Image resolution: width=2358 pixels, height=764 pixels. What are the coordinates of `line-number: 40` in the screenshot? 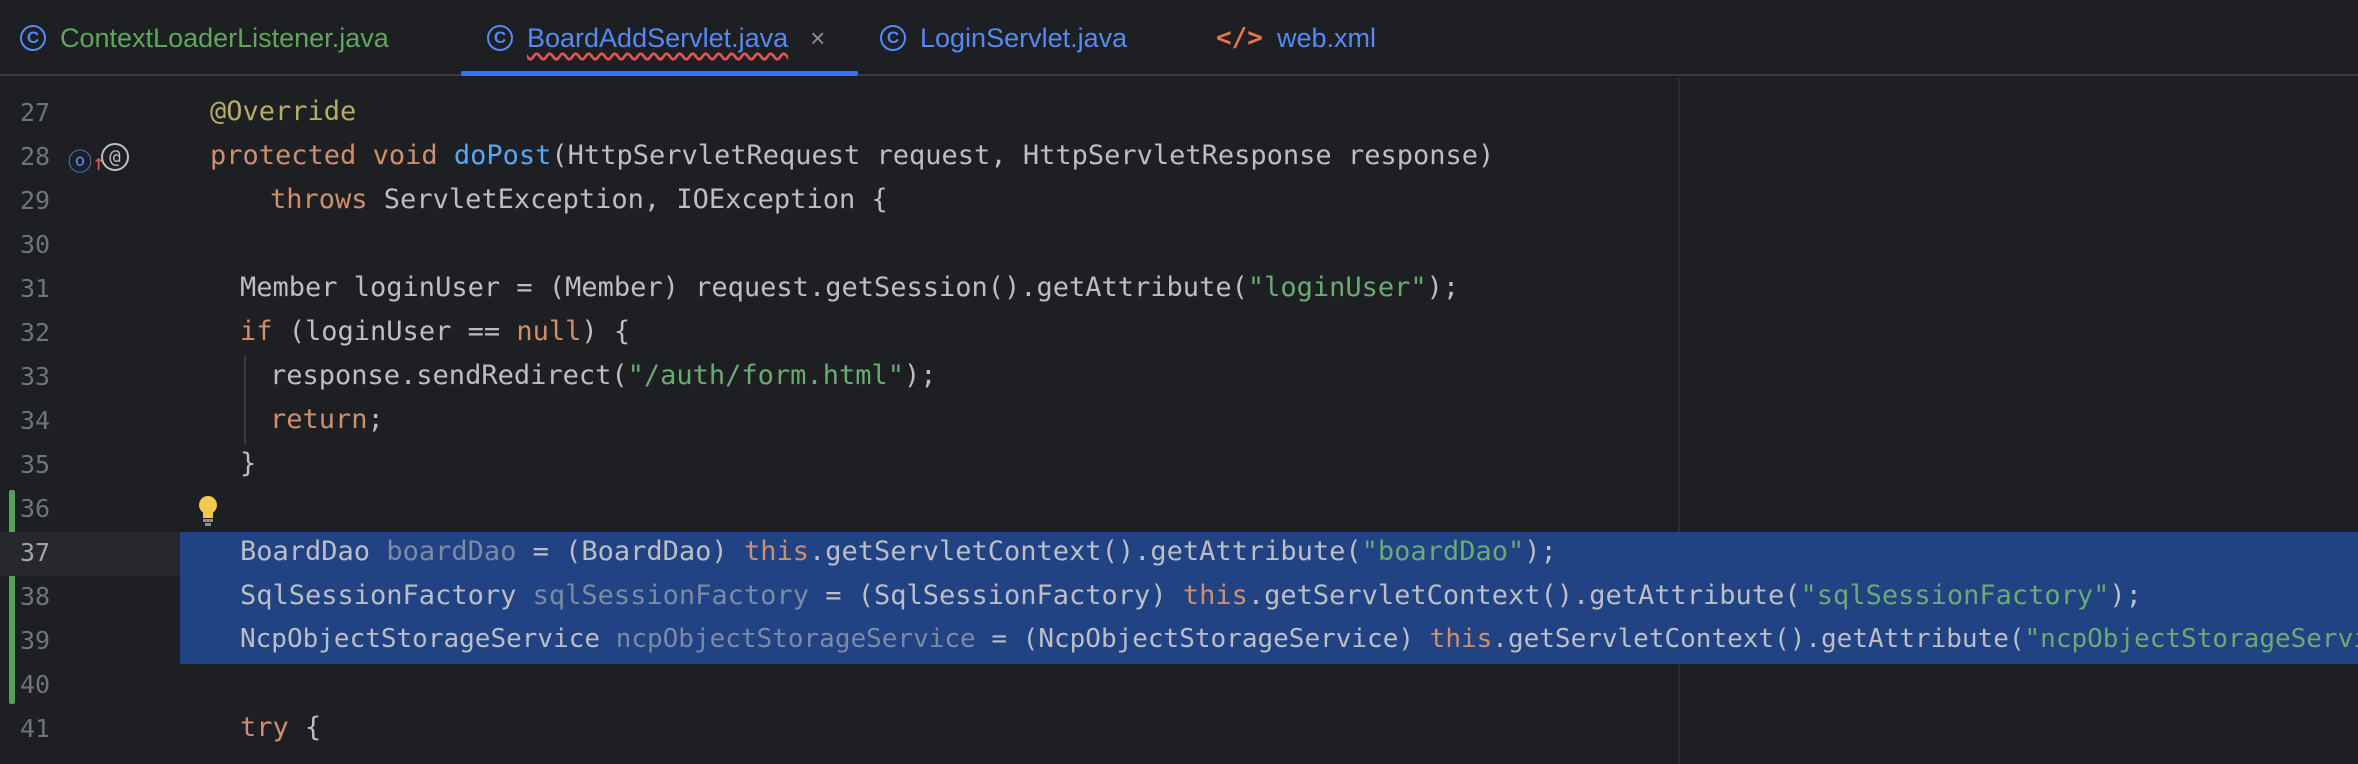 It's located at (35, 684).